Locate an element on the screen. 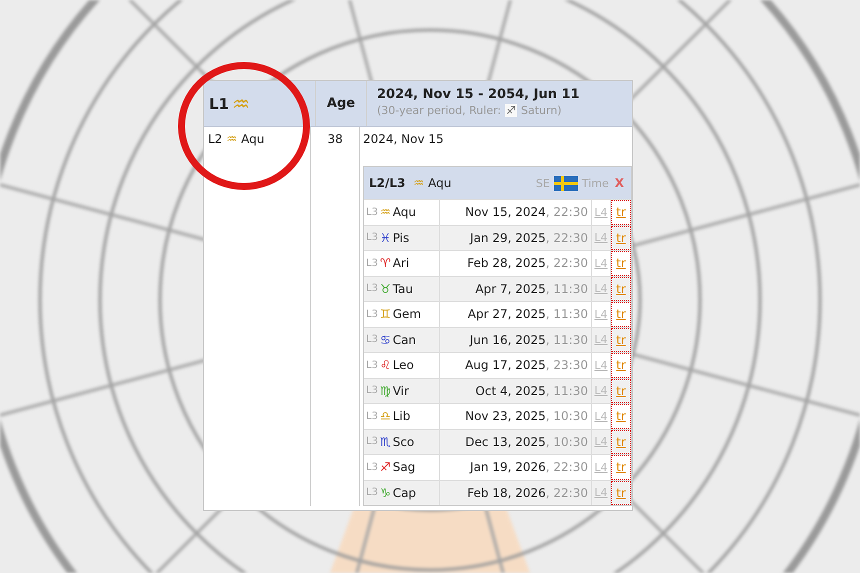 The height and width of the screenshot is (573, 860). age-value: 38 is located at coordinates (335, 139).